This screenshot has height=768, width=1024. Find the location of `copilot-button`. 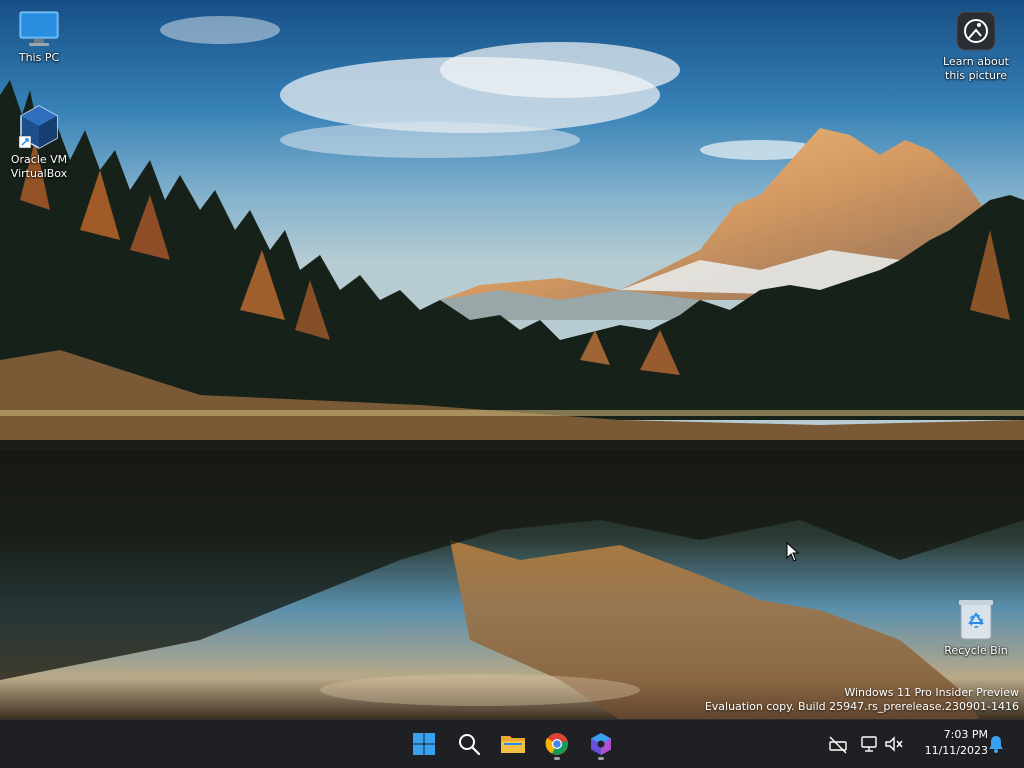

copilot-button is located at coordinates (601, 744).